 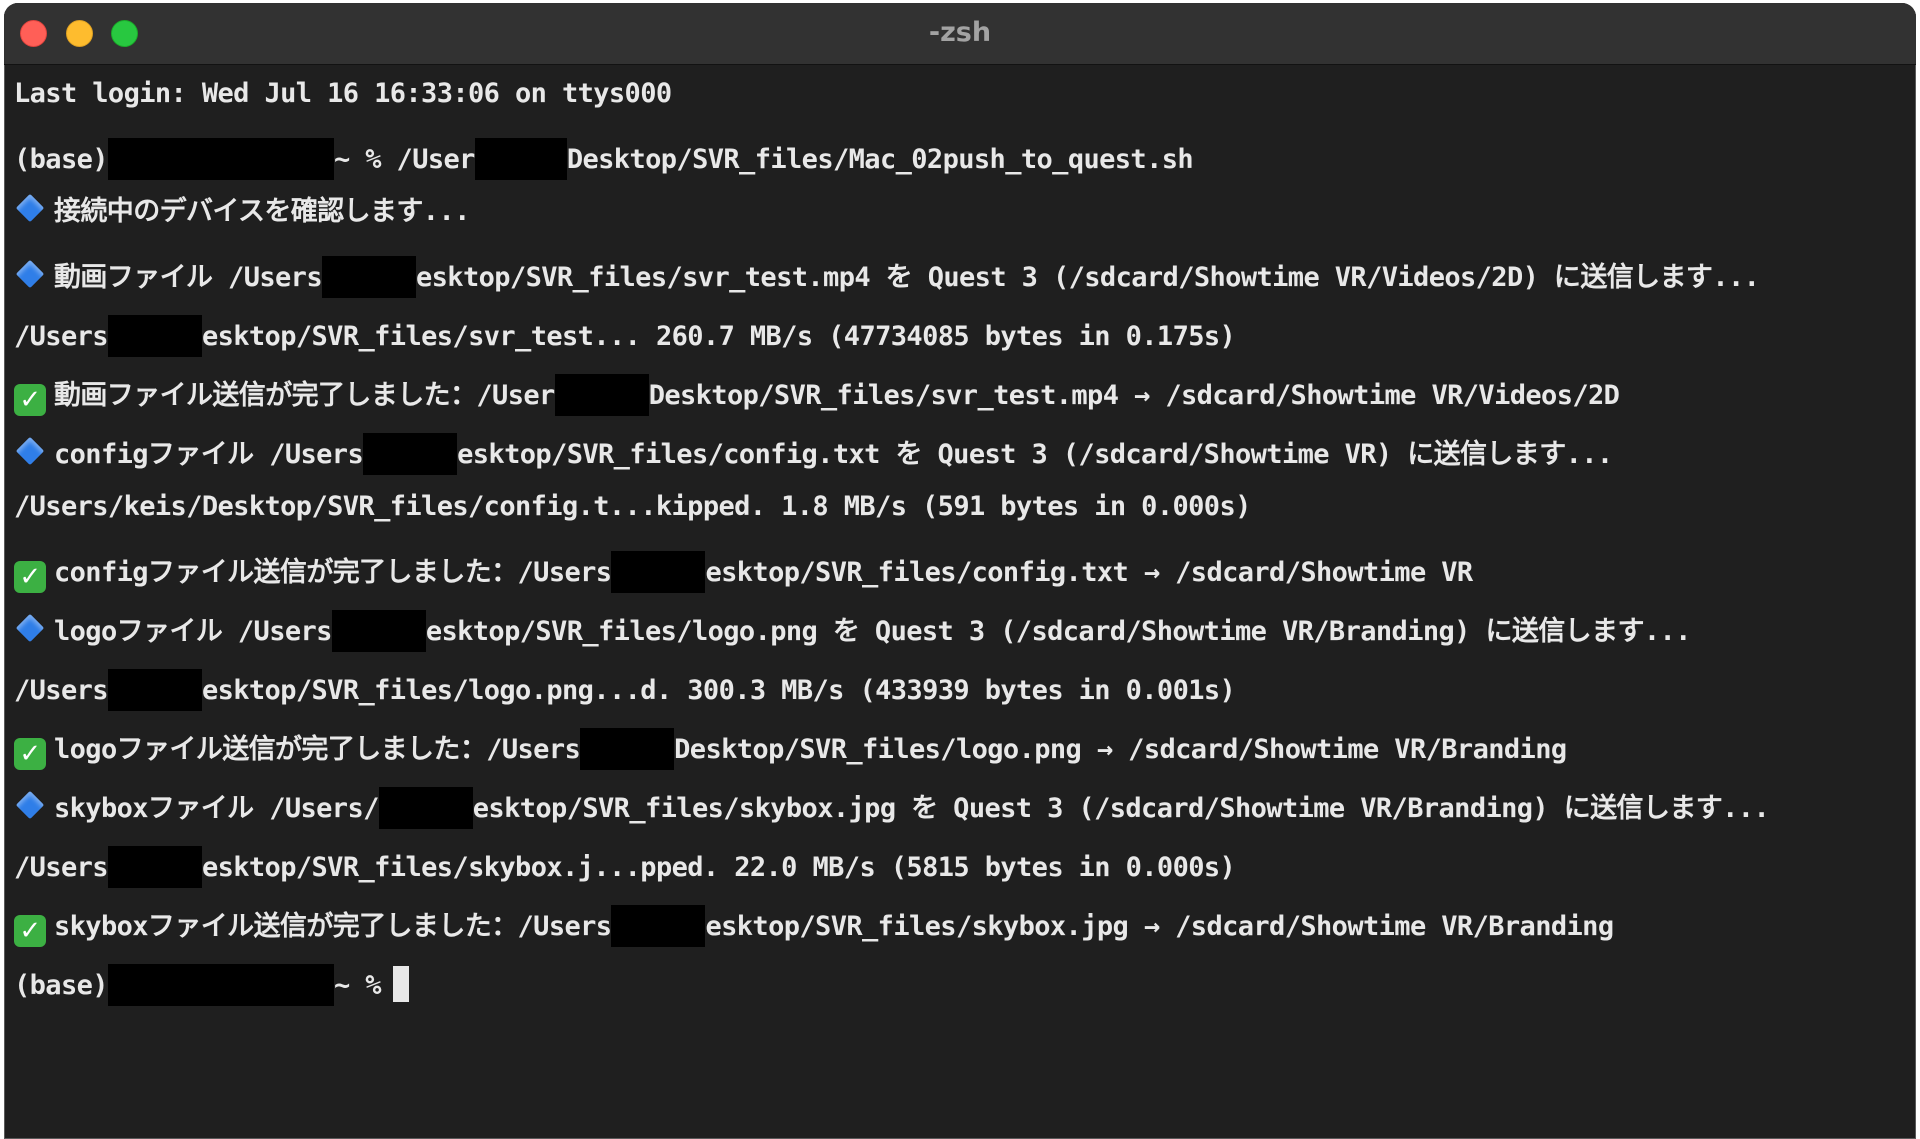 I want to click on line-text: skyboxファイル /Users/, so click(x=216, y=808).